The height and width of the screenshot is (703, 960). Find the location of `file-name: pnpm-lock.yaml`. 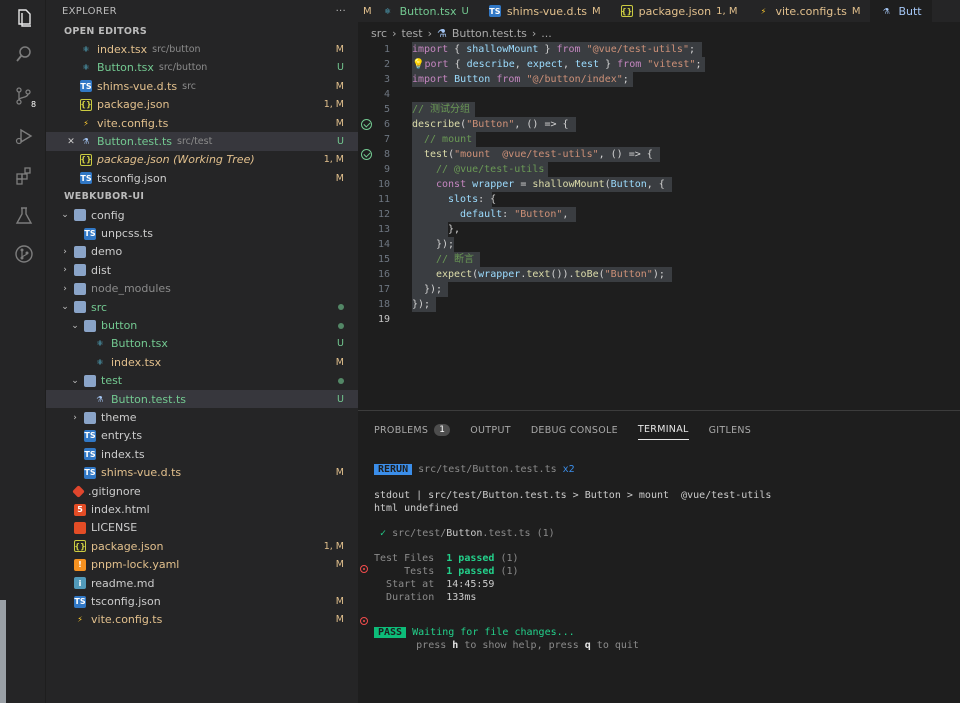

file-name: pnpm-lock.yaml is located at coordinates (135, 565).